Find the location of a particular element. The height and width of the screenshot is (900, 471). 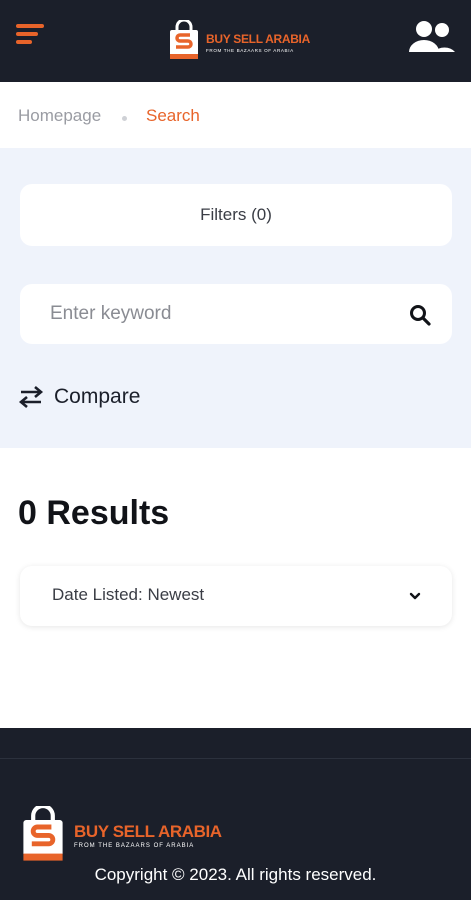

footer-logo-tagline: FROM THE BAZAARS OF ARABIA is located at coordinates (134, 846).